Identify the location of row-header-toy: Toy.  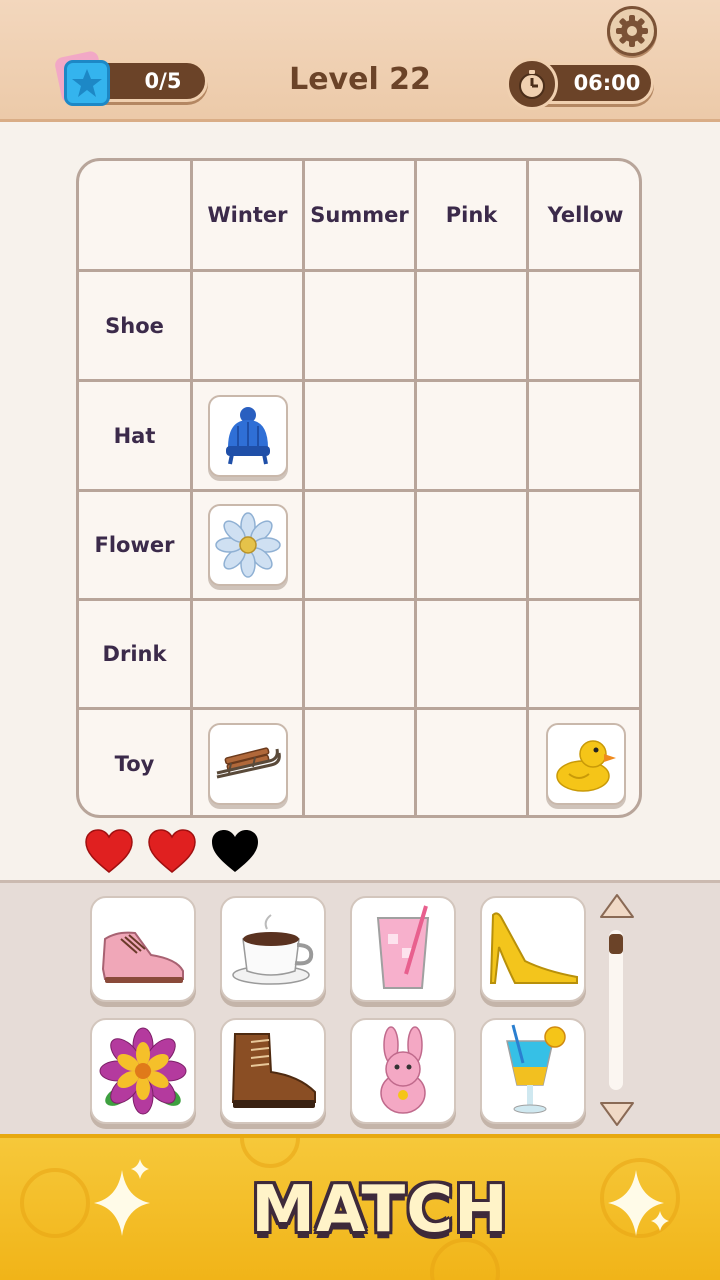
(136, 762).